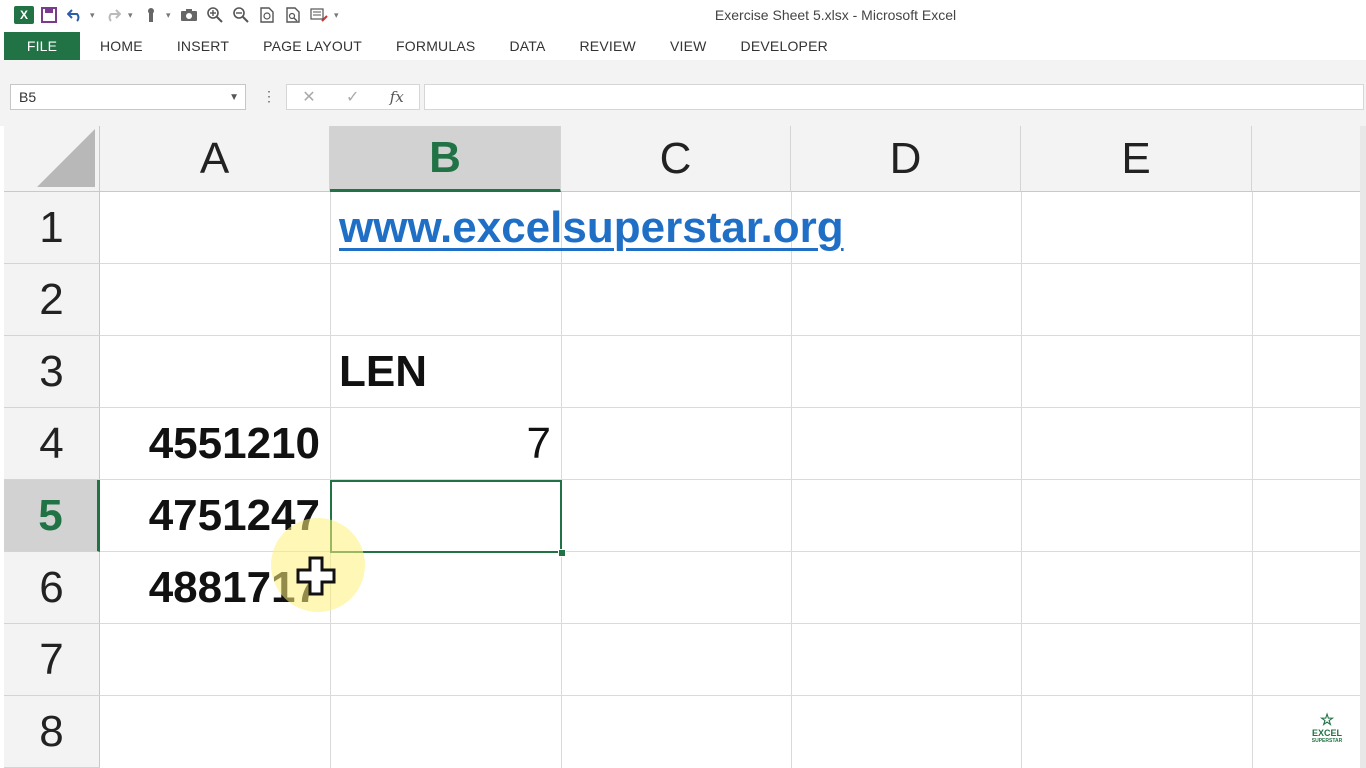 The height and width of the screenshot is (768, 1366). I want to click on name-box-dropdown-icon: ▼, so click(234, 97).